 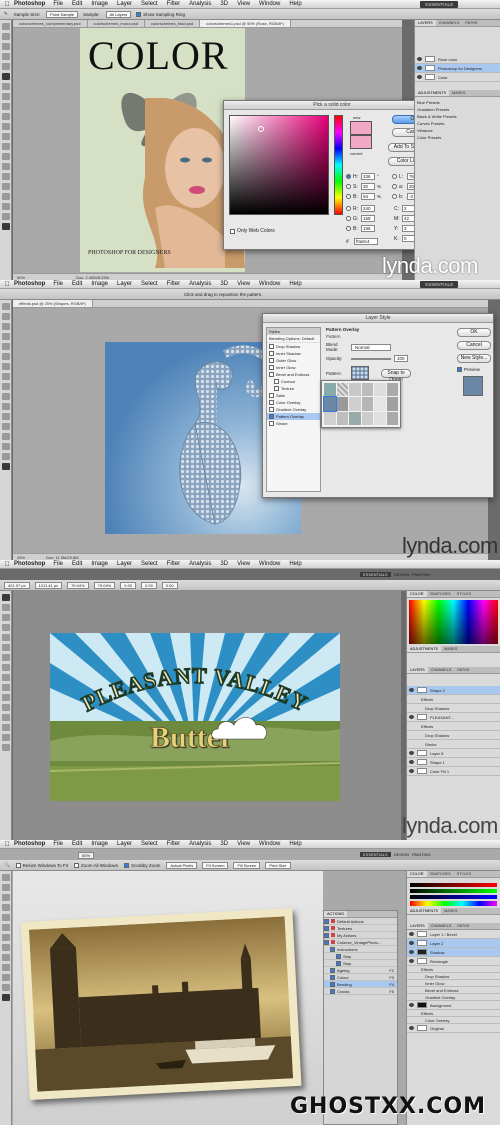 I want to click on preset-item: Black & White Presets, so click(x=457, y=116).